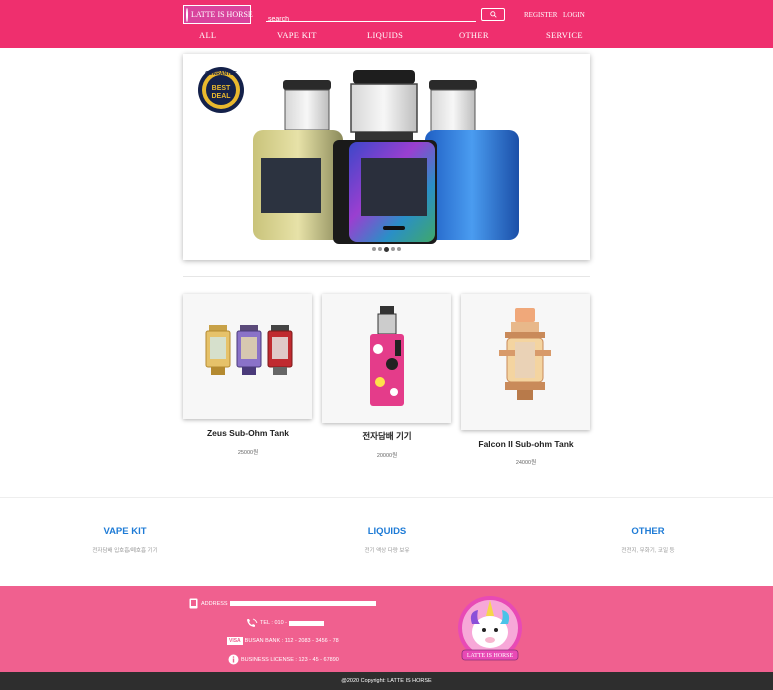 This screenshot has height=690, width=773. I want to click on product-price: 25000원, so click(248, 453).